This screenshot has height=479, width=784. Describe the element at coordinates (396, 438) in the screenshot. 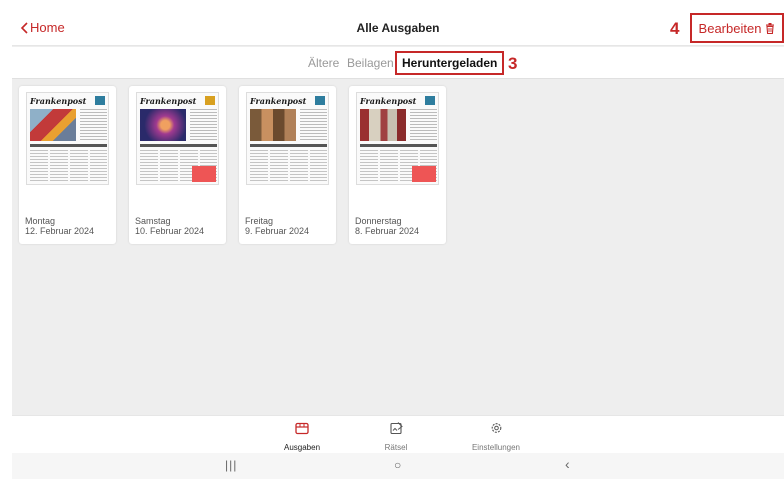

I see `nav-puzzles: Rätsel` at that location.